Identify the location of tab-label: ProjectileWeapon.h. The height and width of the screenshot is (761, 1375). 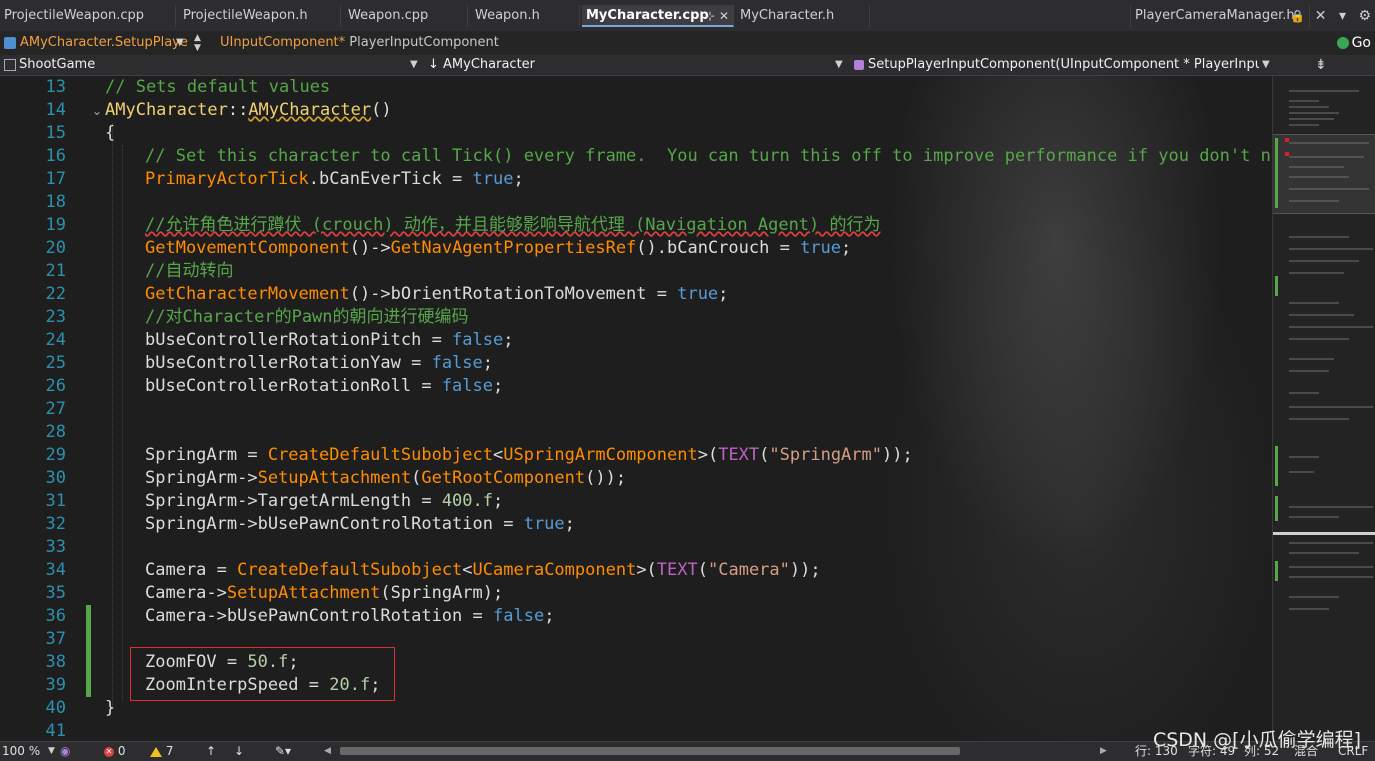
(245, 15).